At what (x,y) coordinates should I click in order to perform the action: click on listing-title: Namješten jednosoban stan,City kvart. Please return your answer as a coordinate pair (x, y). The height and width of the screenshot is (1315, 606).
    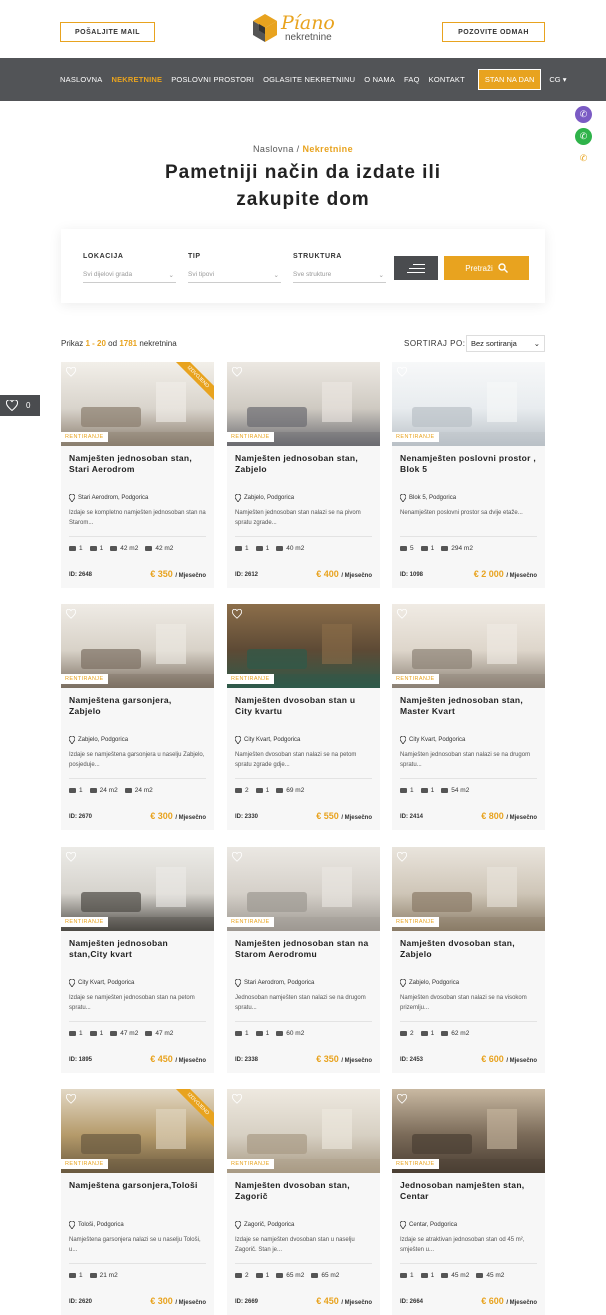
    Looking at the image, I should click on (137, 949).